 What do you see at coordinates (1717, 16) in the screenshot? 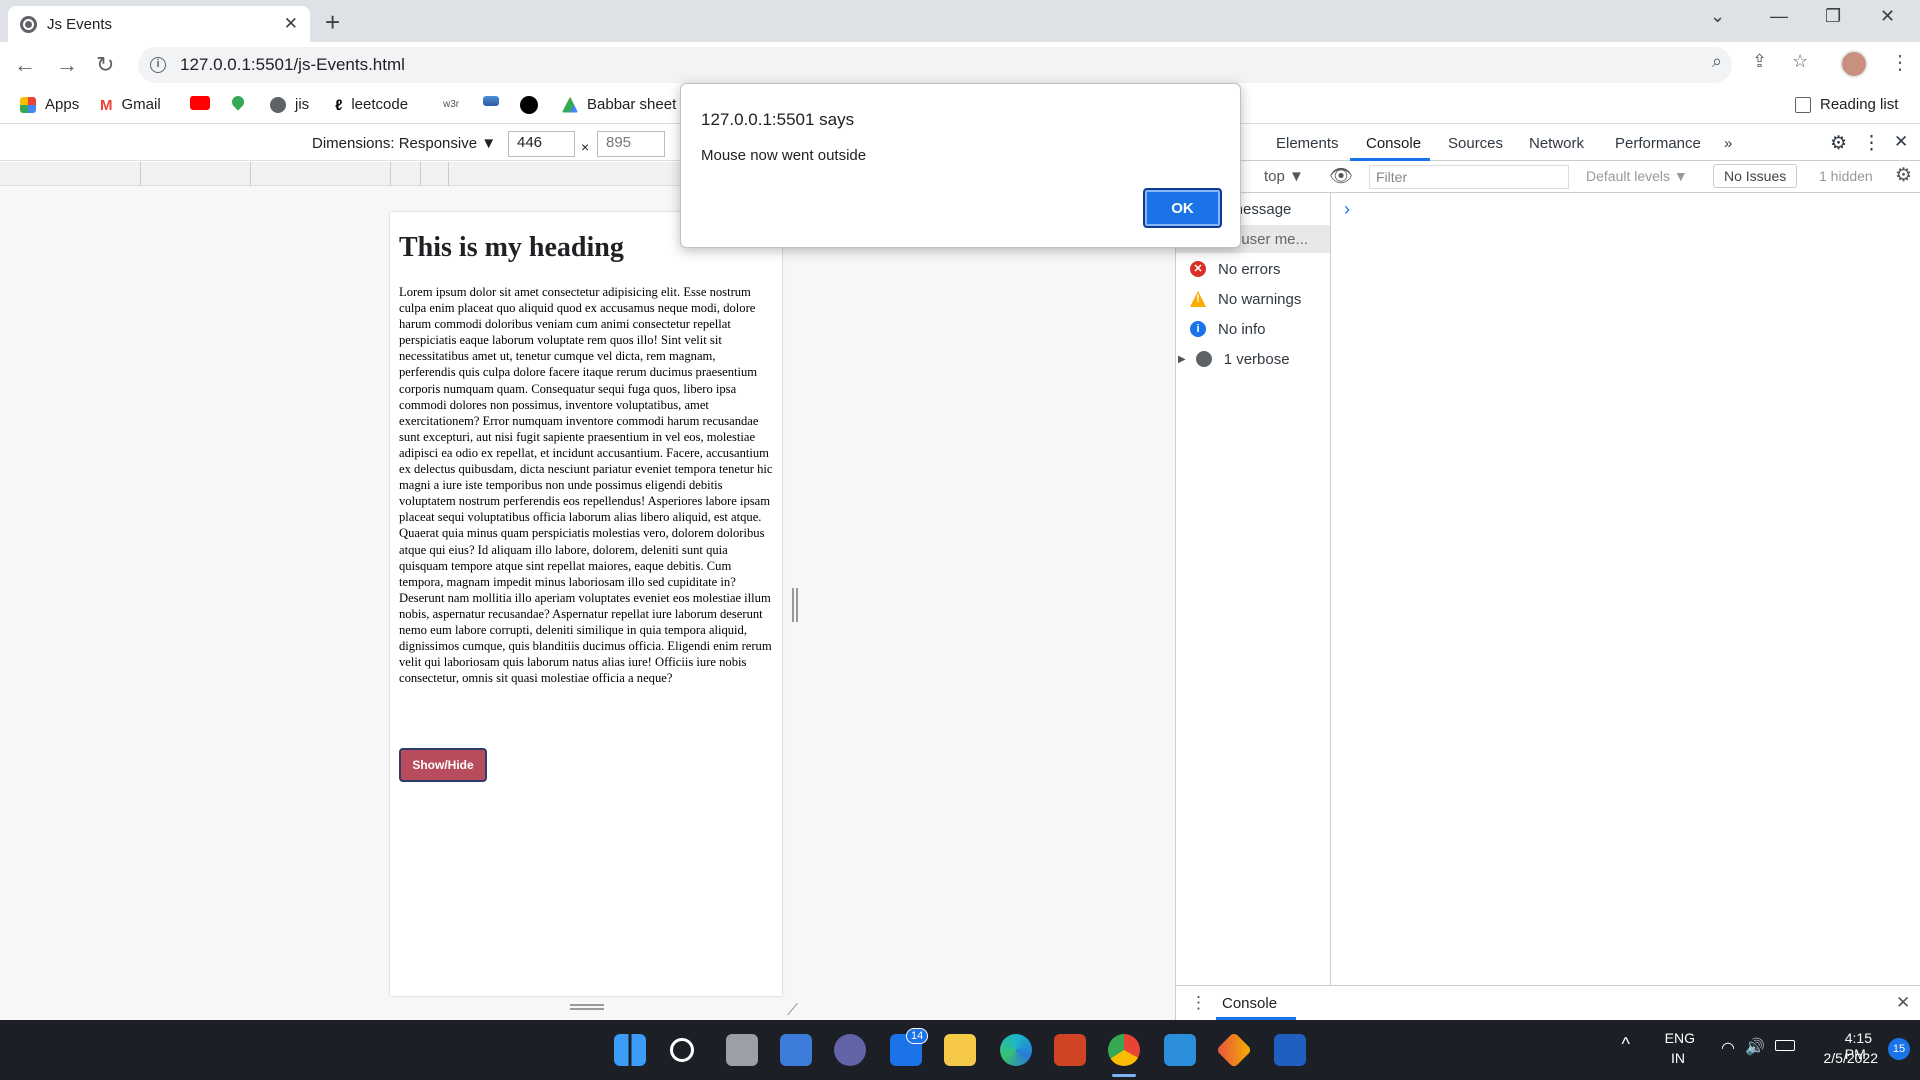
I see `tab-search-icon: ⌄` at bounding box center [1717, 16].